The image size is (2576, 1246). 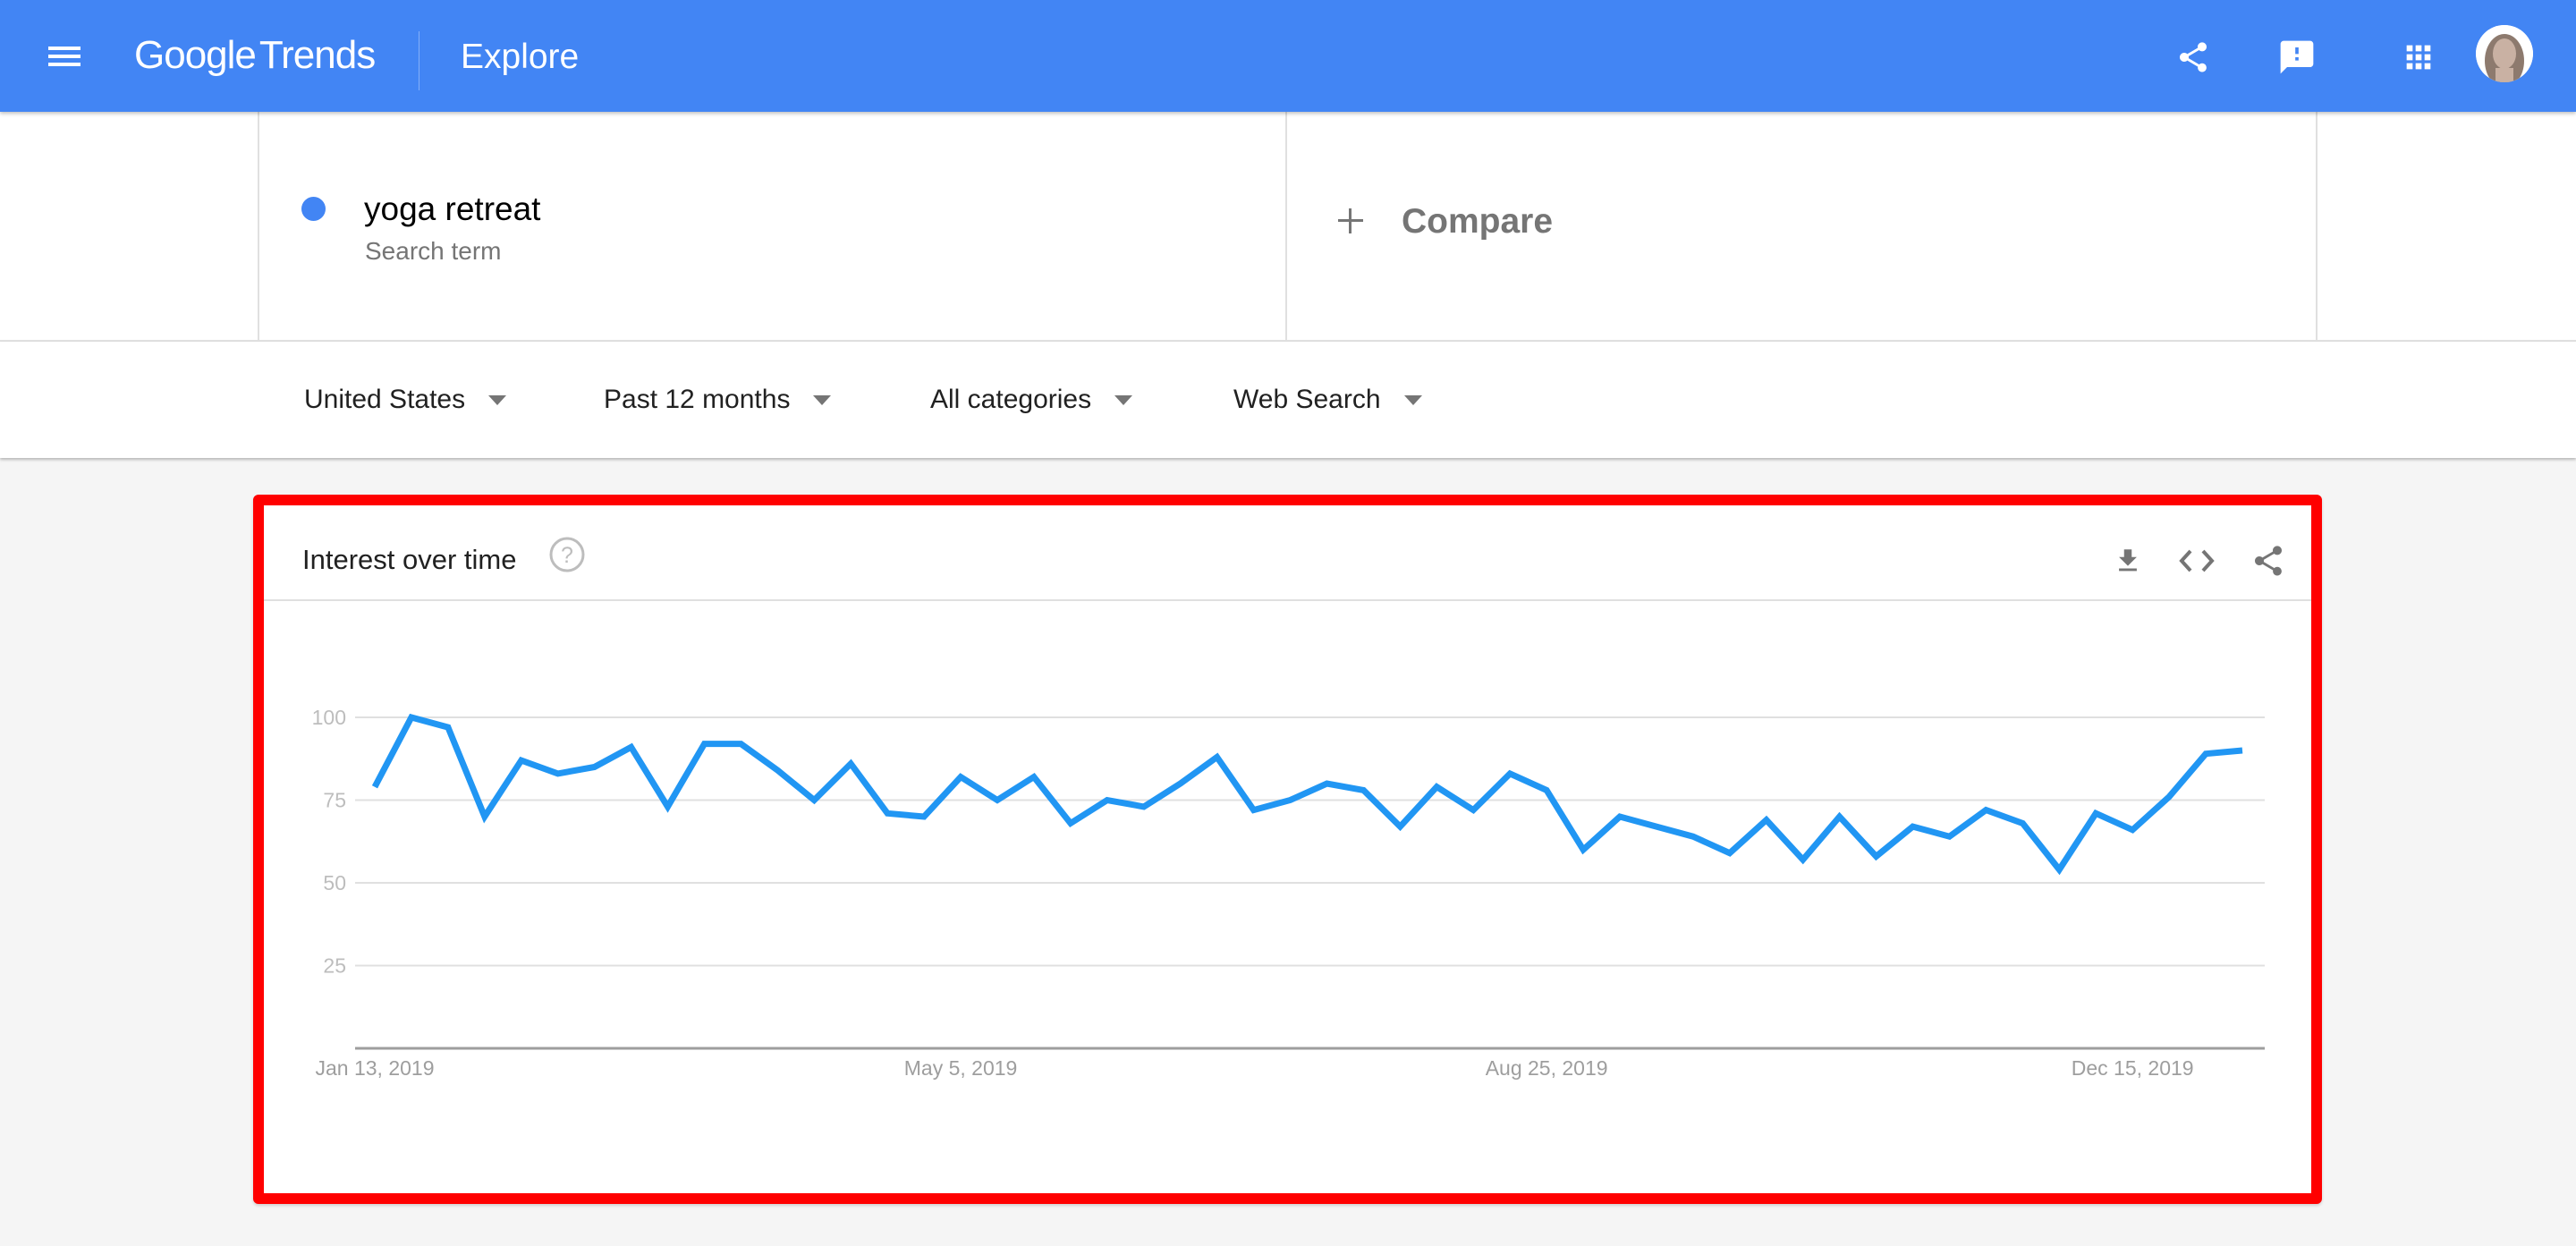 What do you see at coordinates (334, 966) in the screenshot?
I see `y-tick-label: 25` at bounding box center [334, 966].